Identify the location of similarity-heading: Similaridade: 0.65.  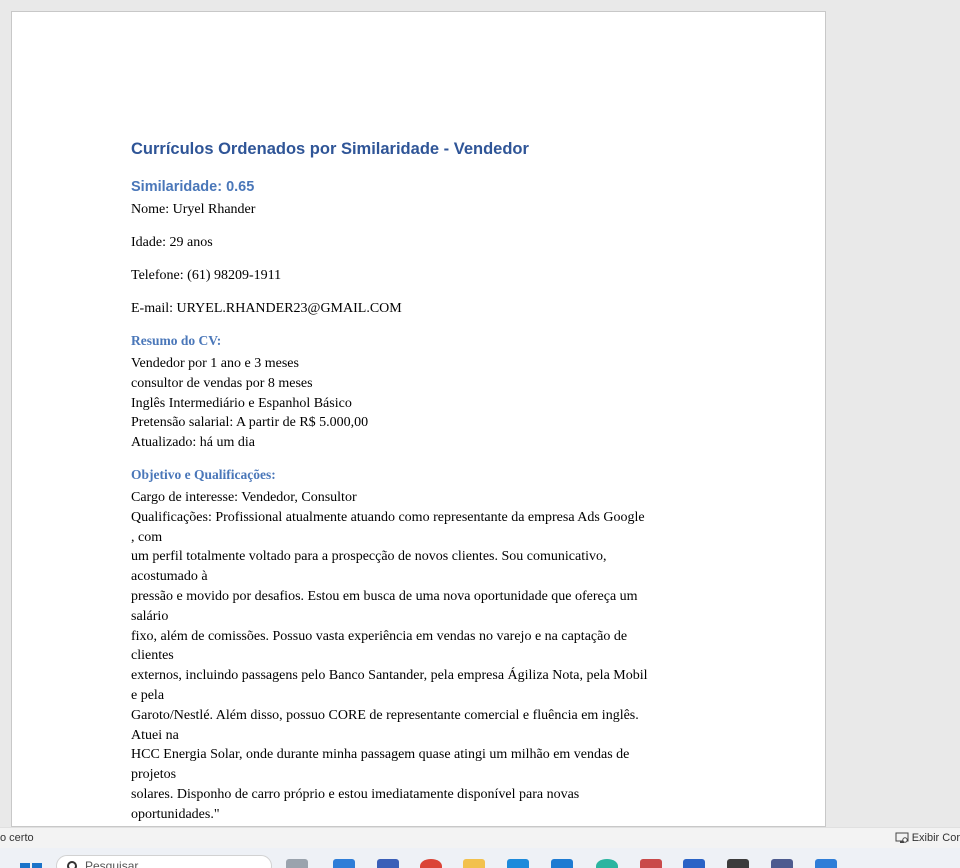
(193, 187).